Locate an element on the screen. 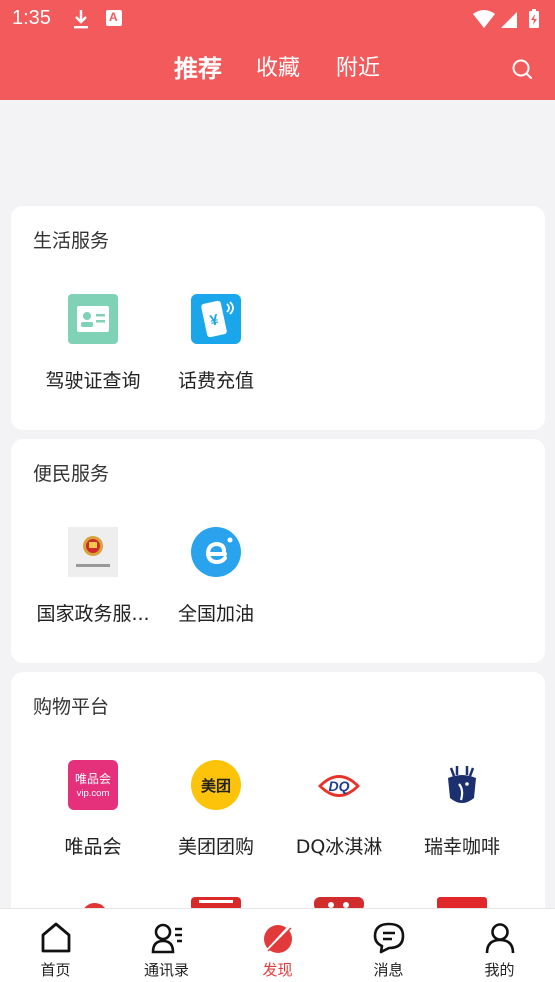 This screenshot has width=555, height=982. status-time: 1:35 is located at coordinates (31, 18).